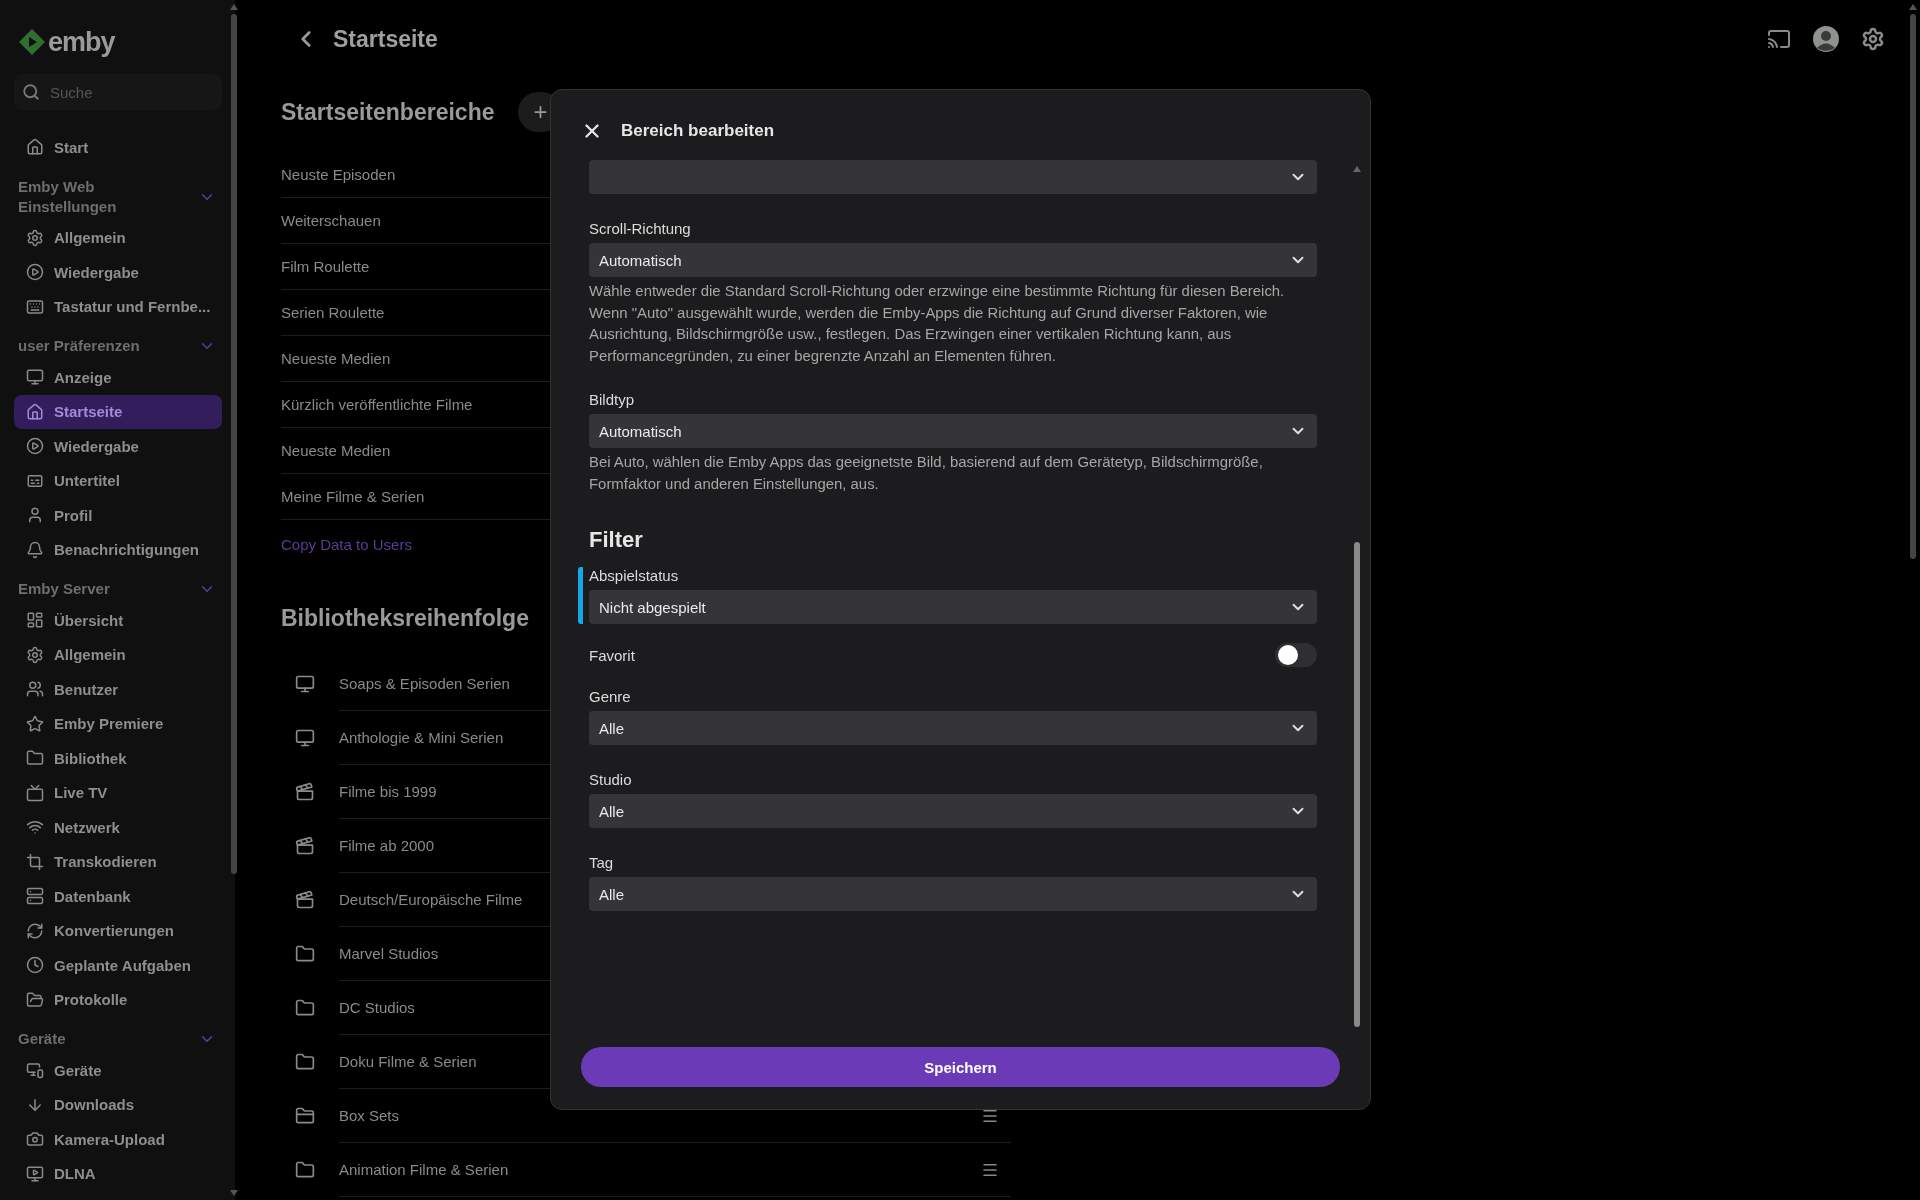  What do you see at coordinates (698, 131) in the screenshot?
I see `dialog-title: Bereich bearbeiten` at bounding box center [698, 131].